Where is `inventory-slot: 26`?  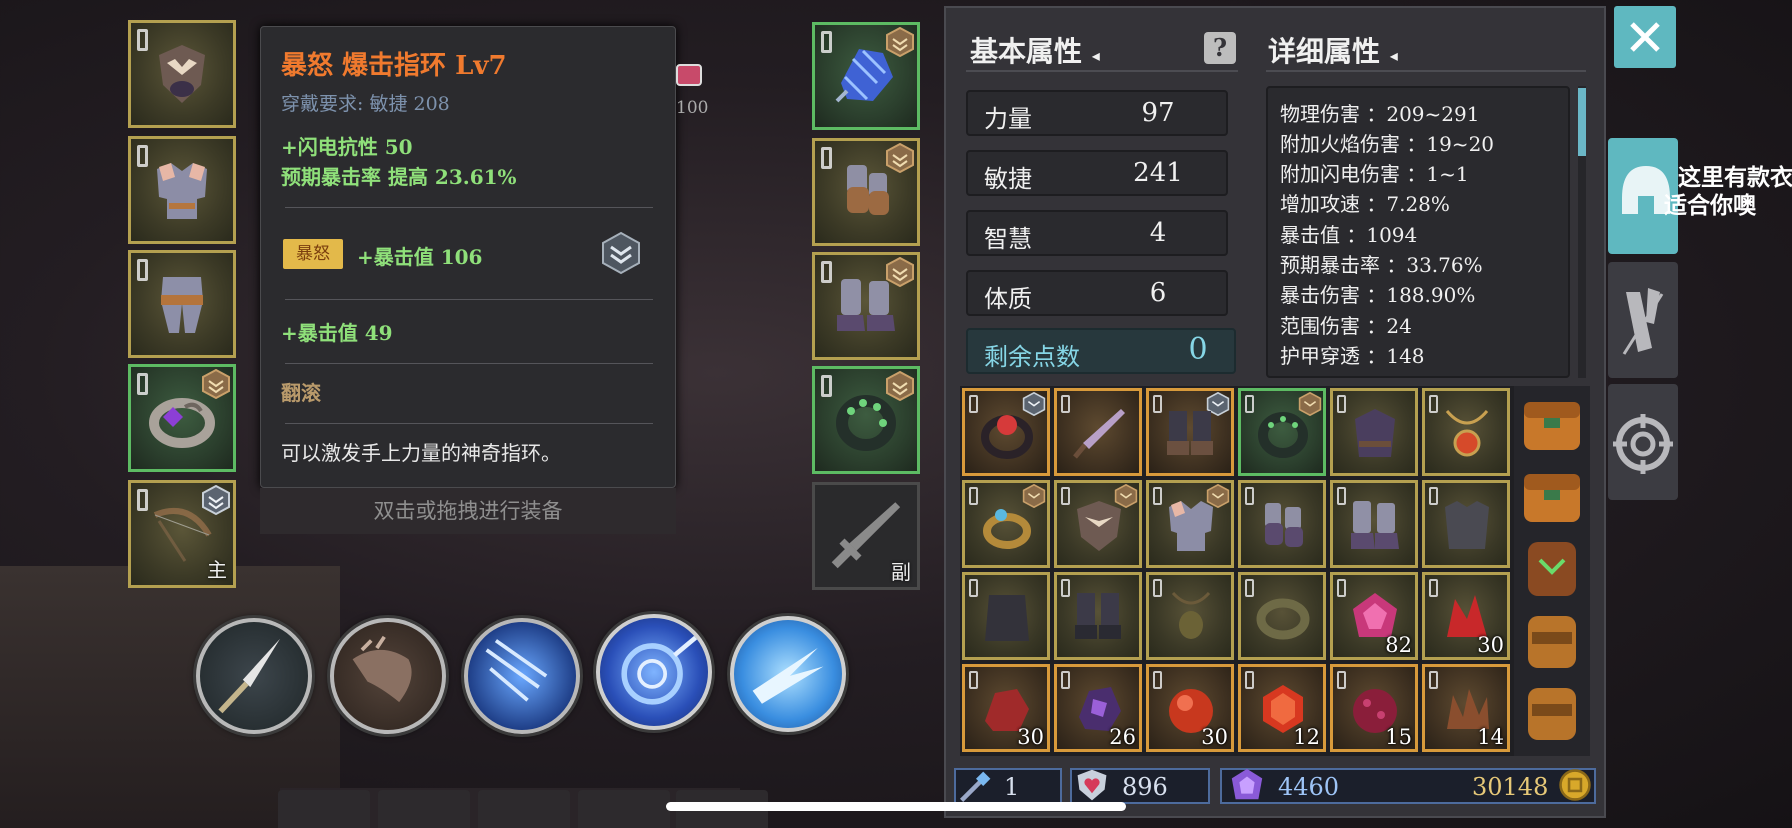 inventory-slot: 26 is located at coordinates (1098, 708).